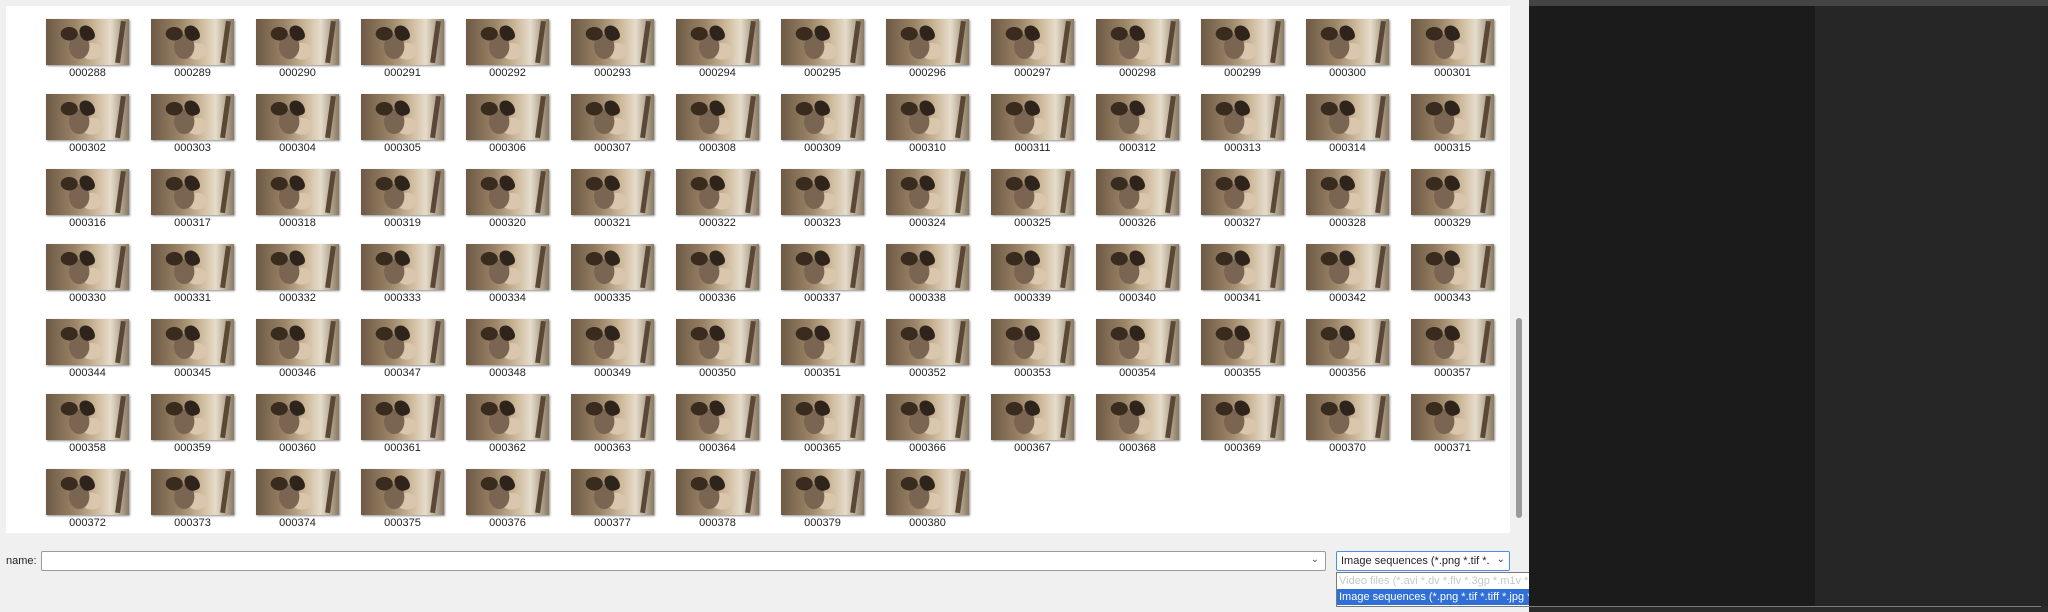 This screenshot has height=612, width=2048. I want to click on thumbnail-item: 000288, so click(92, 49).